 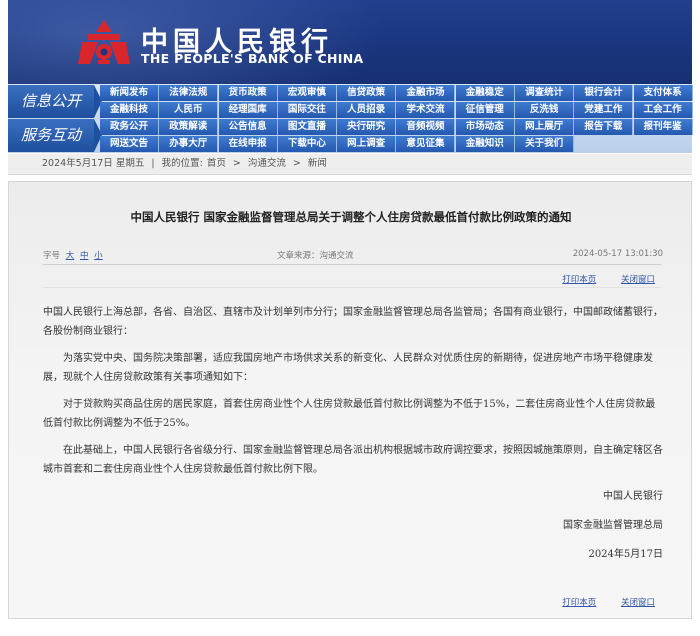 I want to click on nav-row: 网送文告 办事大厅 在线申报 下载中心 网上调查 意见征集 金融知识 关于我们, so click(x=337, y=144).